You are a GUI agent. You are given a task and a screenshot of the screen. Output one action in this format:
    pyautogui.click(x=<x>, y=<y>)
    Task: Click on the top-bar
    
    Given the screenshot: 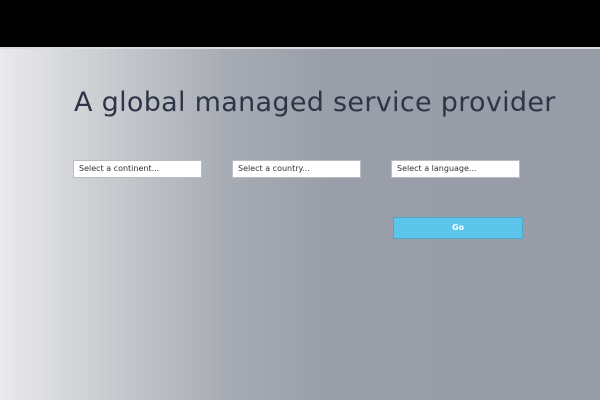 What is the action you would take?
    pyautogui.click(x=300, y=23)
    